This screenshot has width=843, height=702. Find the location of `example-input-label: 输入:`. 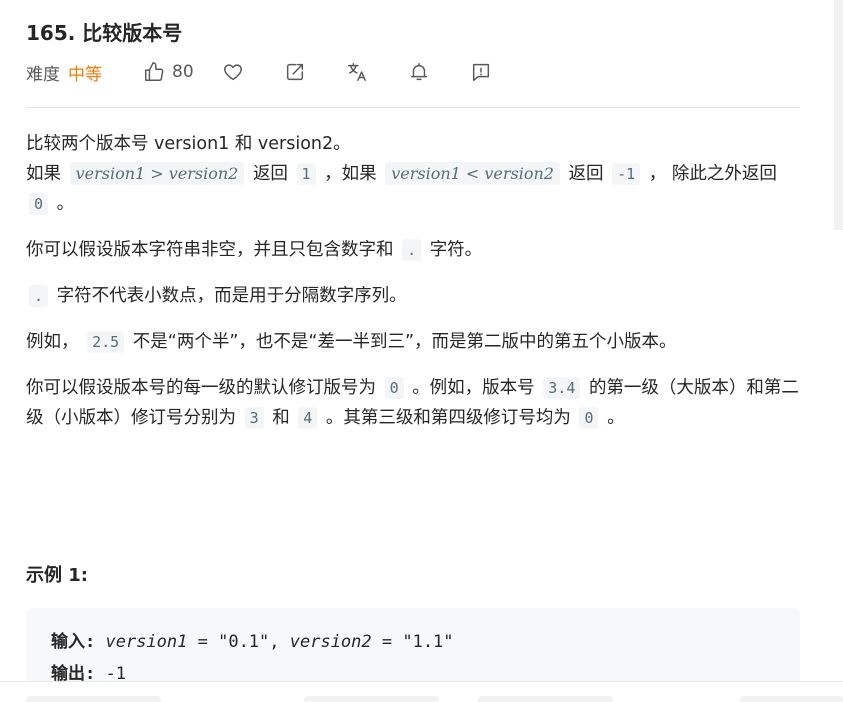

example-input-label: 输入: is located at coordinates (73, 642).